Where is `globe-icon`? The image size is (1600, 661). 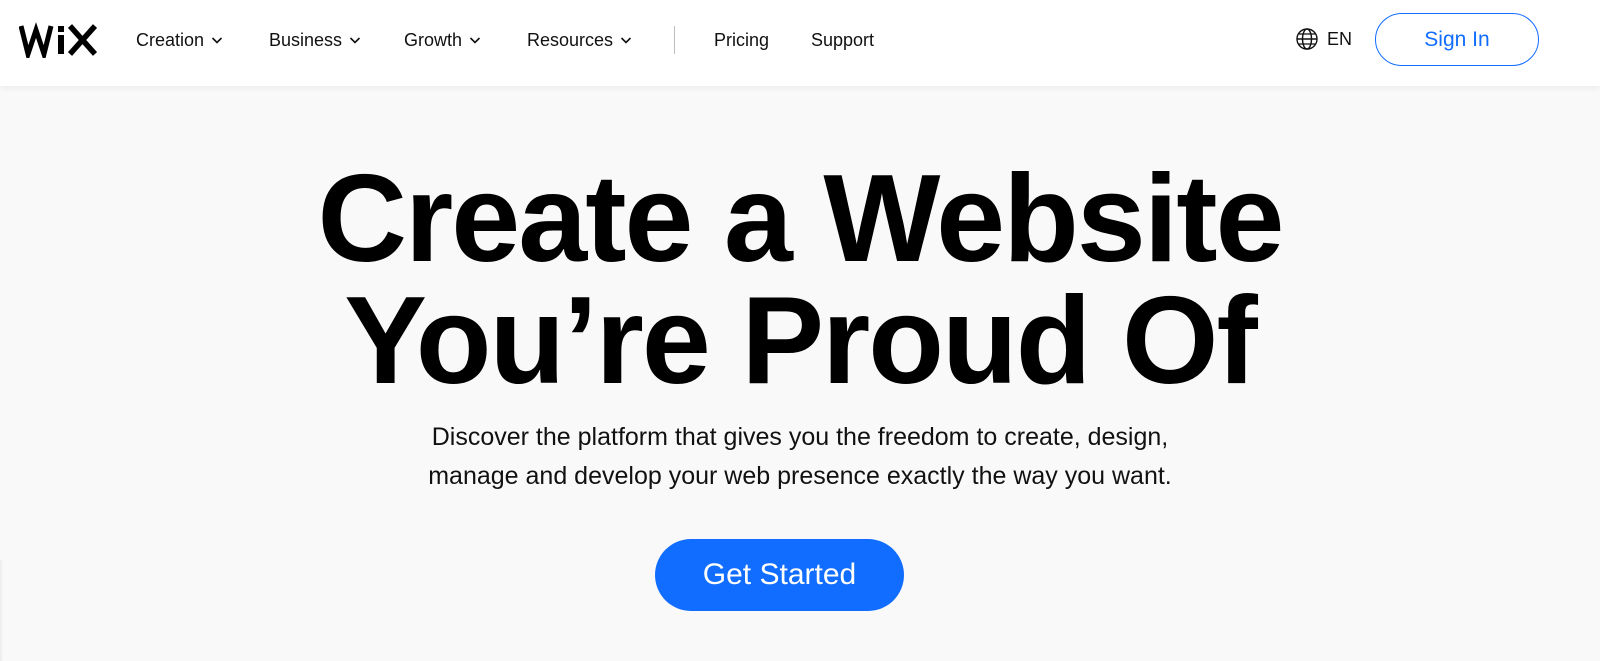
globe-icon is located at coordinates (1307, 39).